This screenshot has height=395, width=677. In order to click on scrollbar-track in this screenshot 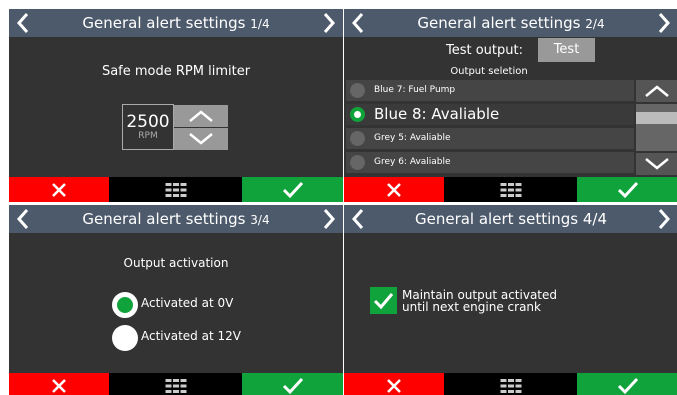, I will do `click(656, 127)`.